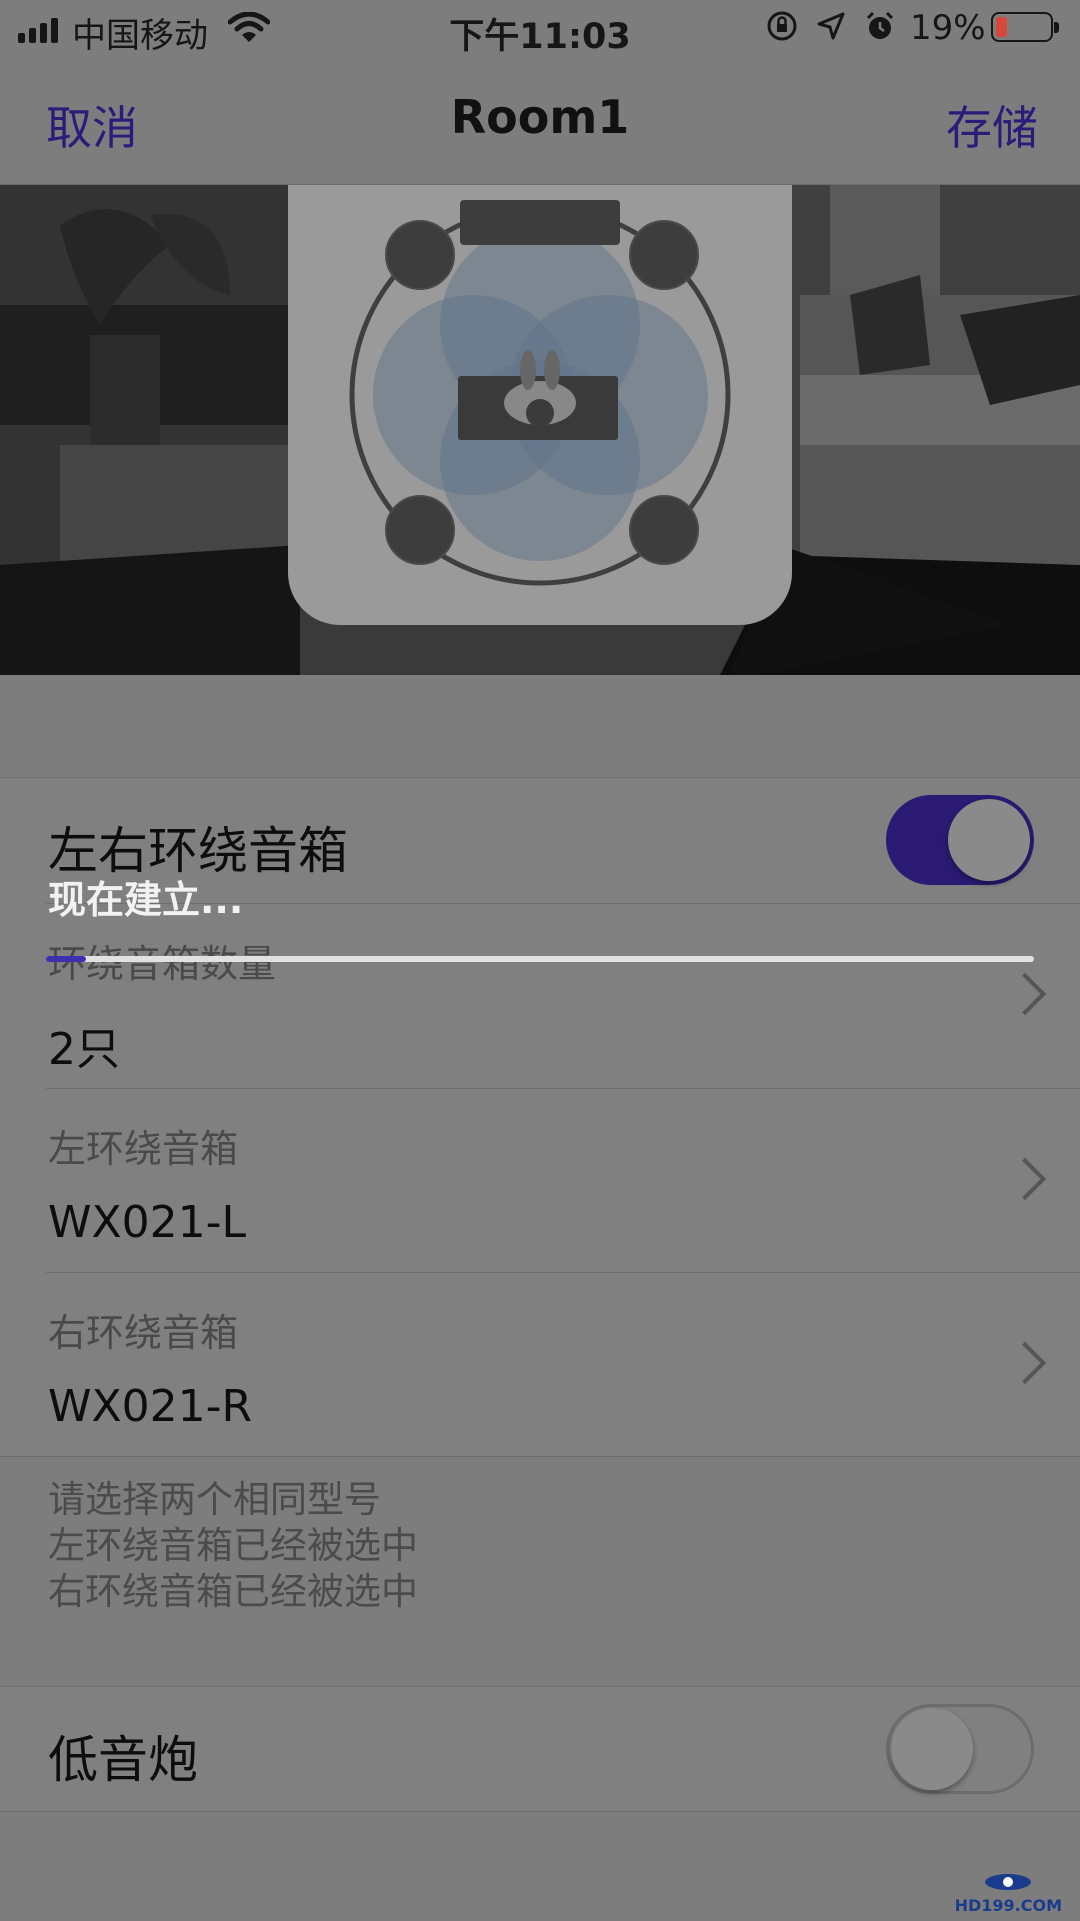 The image size is (1080, 1921). What do you see at coordinates (948, 28) in the screenshot?
I see `battery-percent: 19%` at bounding box center [948, 28].